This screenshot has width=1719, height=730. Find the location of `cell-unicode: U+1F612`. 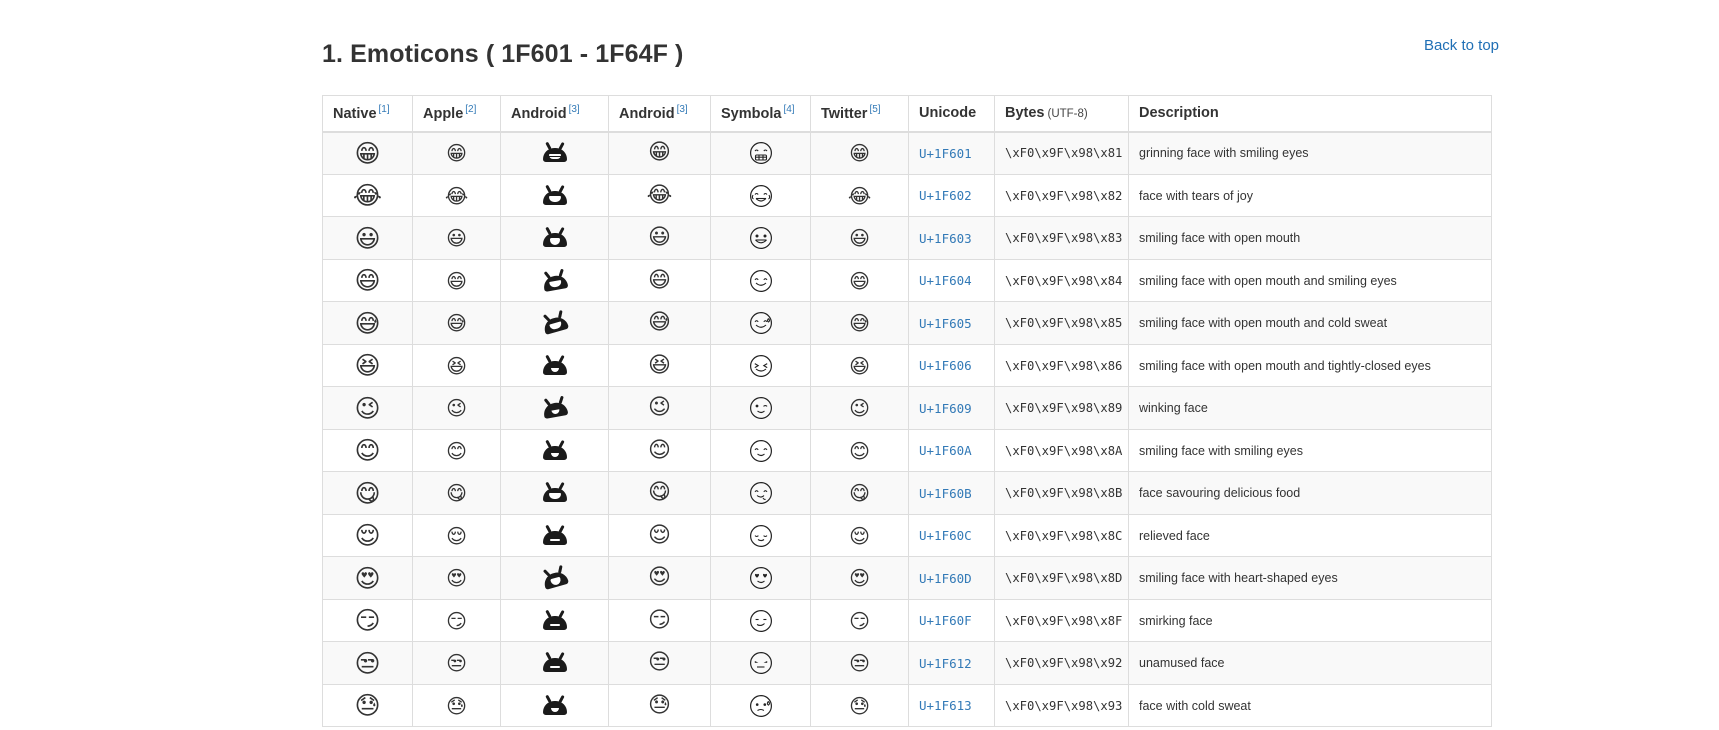

cell-unicode: U+1F612 is located at coordinates (951, 663).